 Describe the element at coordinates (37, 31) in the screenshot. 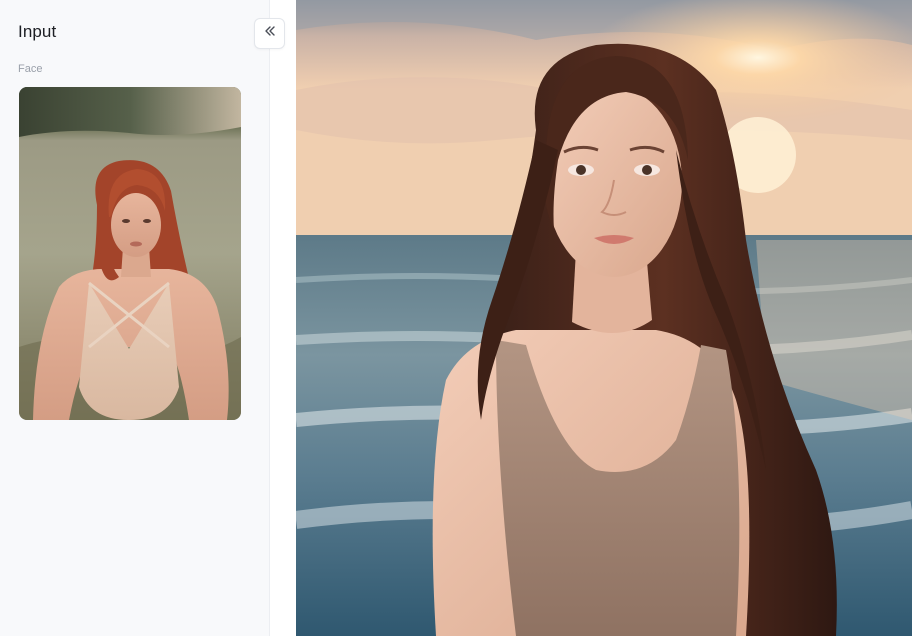

I see `sidebar-title: Input` at that location.